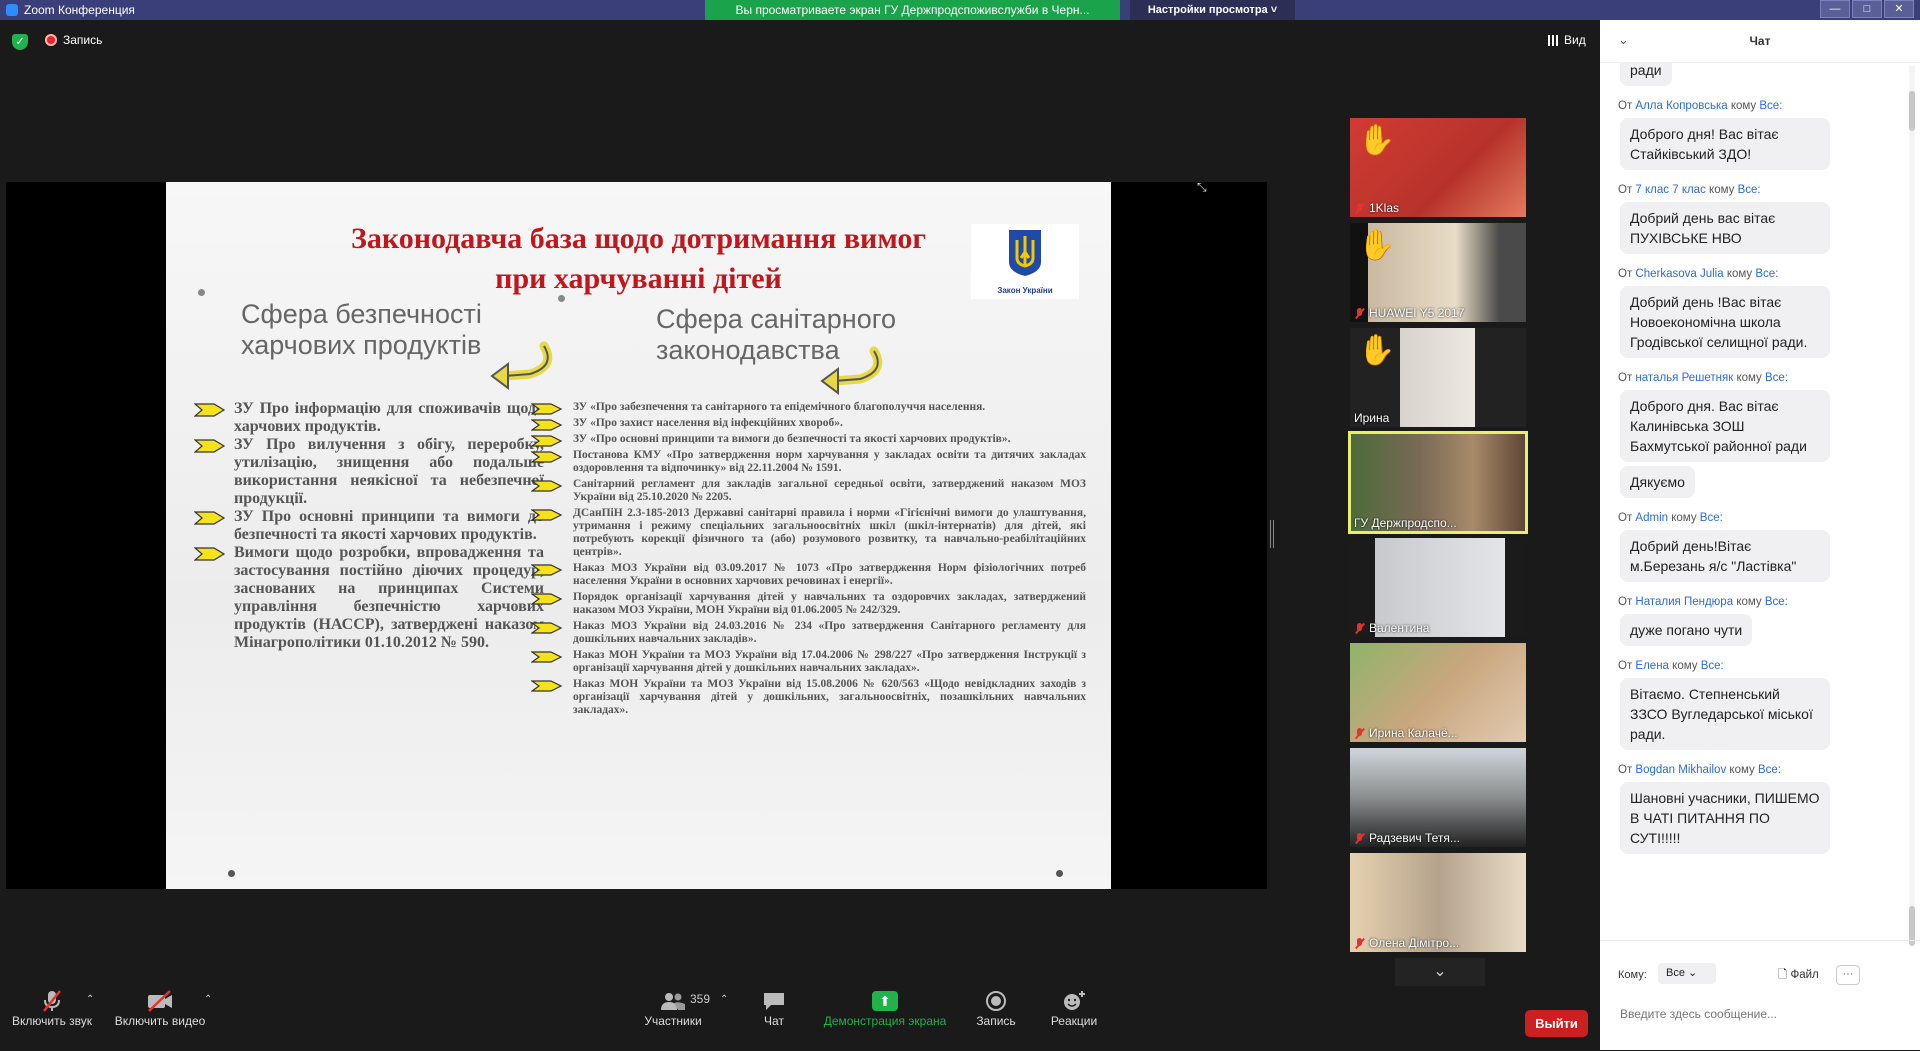  Describe the element at coordinates (1438, 377) in the screenshot. I see `participant-tile: ✋ Ирина` at that location.